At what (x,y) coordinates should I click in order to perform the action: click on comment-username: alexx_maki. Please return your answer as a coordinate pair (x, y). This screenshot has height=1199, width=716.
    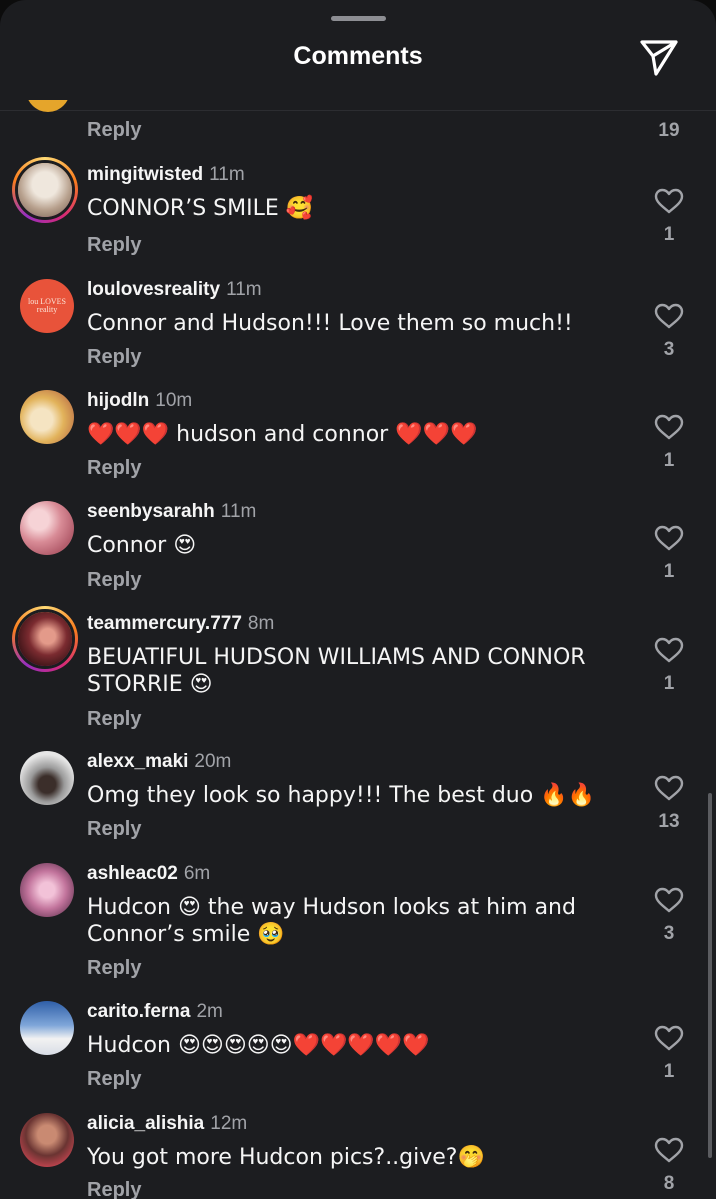
    Looking at the image, I should click on (137, 761).